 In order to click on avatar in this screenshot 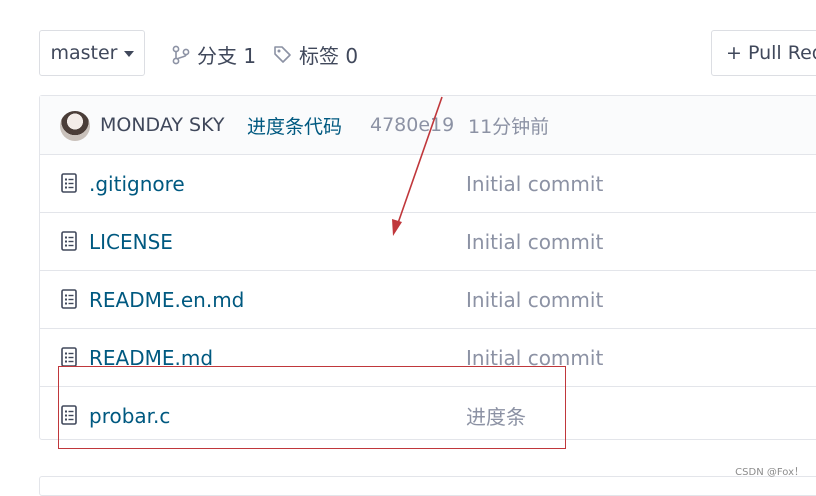, I will do `click(75, 126)`.